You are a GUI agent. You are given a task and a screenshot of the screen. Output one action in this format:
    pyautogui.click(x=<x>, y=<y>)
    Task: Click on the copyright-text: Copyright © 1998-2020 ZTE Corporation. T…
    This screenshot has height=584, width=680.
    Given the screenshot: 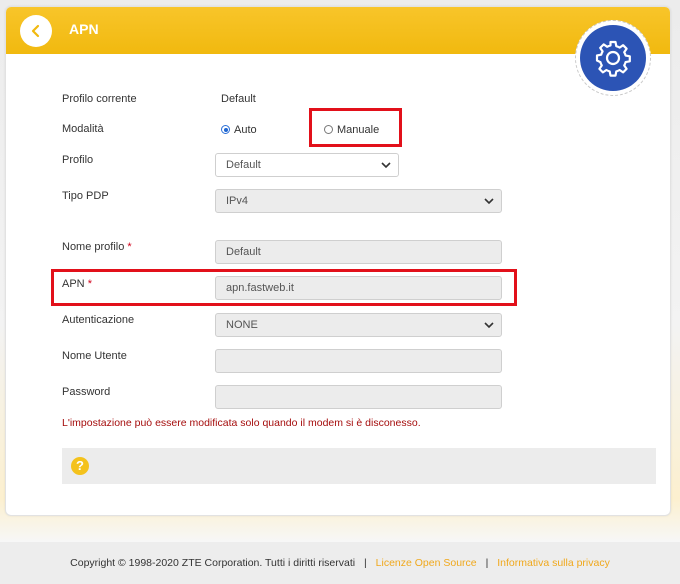 What is the action you would take?
    pyautogui.click(x=213, y=563)
    